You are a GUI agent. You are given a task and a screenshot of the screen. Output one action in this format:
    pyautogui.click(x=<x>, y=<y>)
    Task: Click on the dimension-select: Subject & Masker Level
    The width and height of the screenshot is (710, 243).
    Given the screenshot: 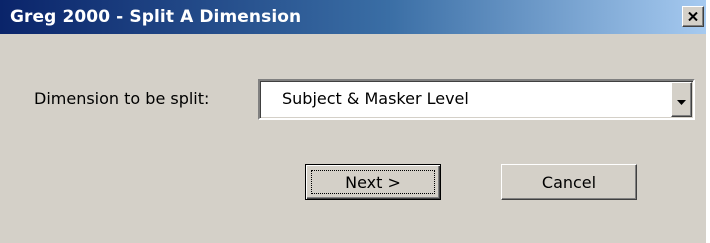 What is the action you would take?
    pyautogui.click(x=476, y=99)
    